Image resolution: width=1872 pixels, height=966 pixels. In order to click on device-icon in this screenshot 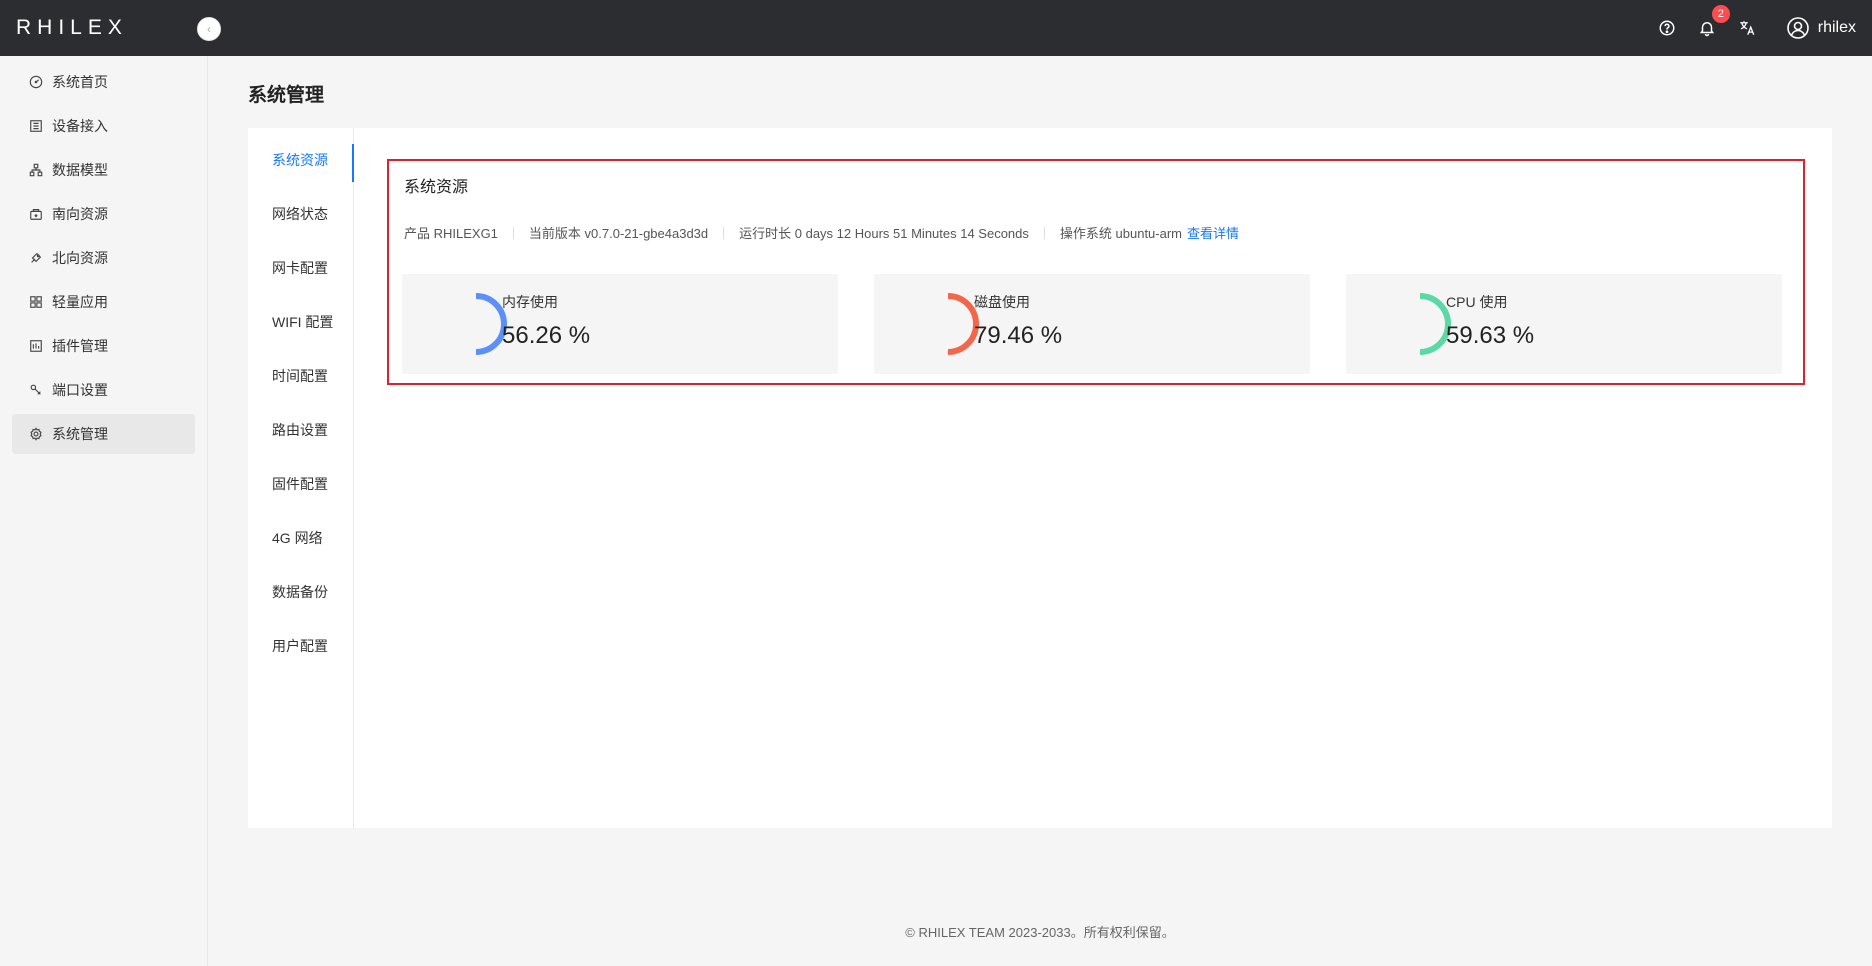, I will do `click(36, 126)`.